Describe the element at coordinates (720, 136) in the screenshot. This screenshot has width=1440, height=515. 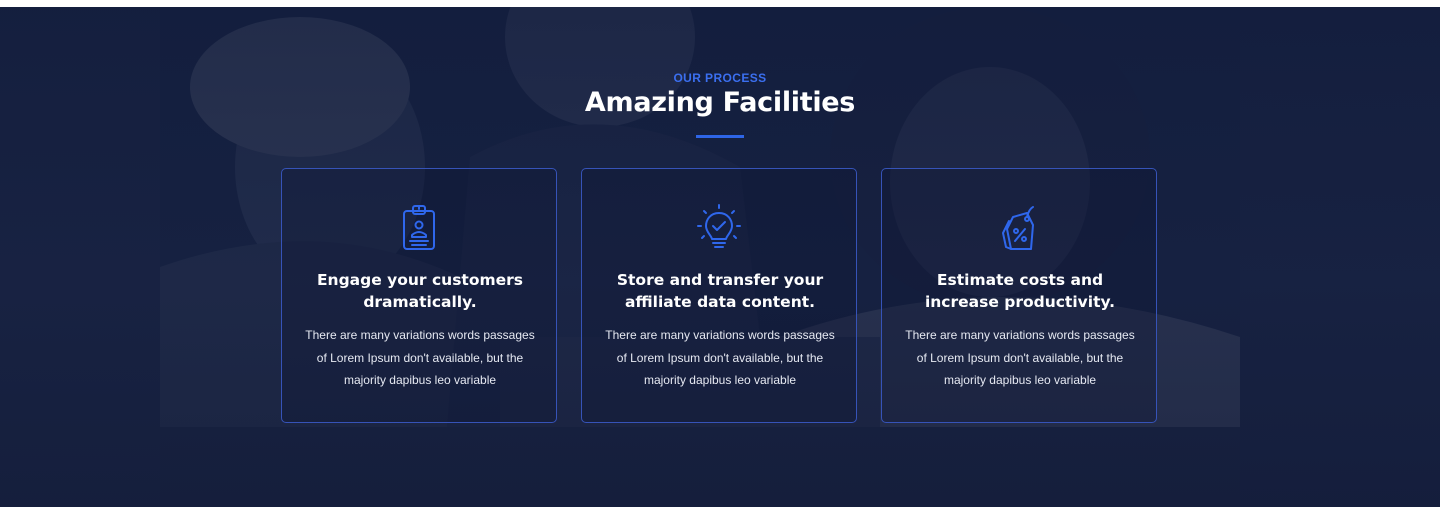
I see `title-underline` at that location.